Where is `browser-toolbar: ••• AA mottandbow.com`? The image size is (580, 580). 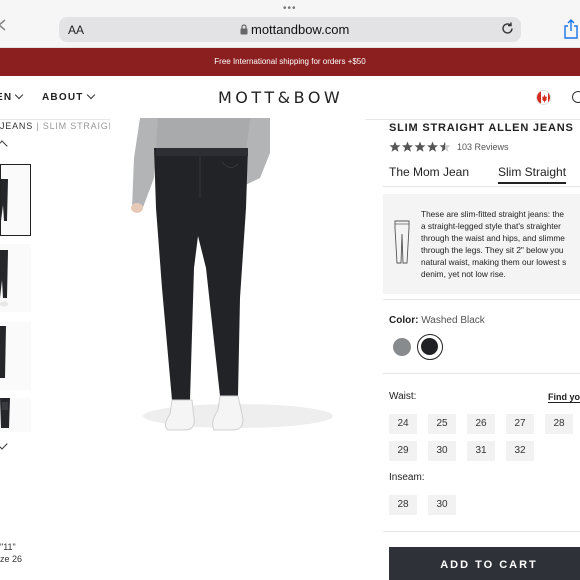
browser-toolbar: ••• AA mottandbow.com is located at coordinates (290, 24).